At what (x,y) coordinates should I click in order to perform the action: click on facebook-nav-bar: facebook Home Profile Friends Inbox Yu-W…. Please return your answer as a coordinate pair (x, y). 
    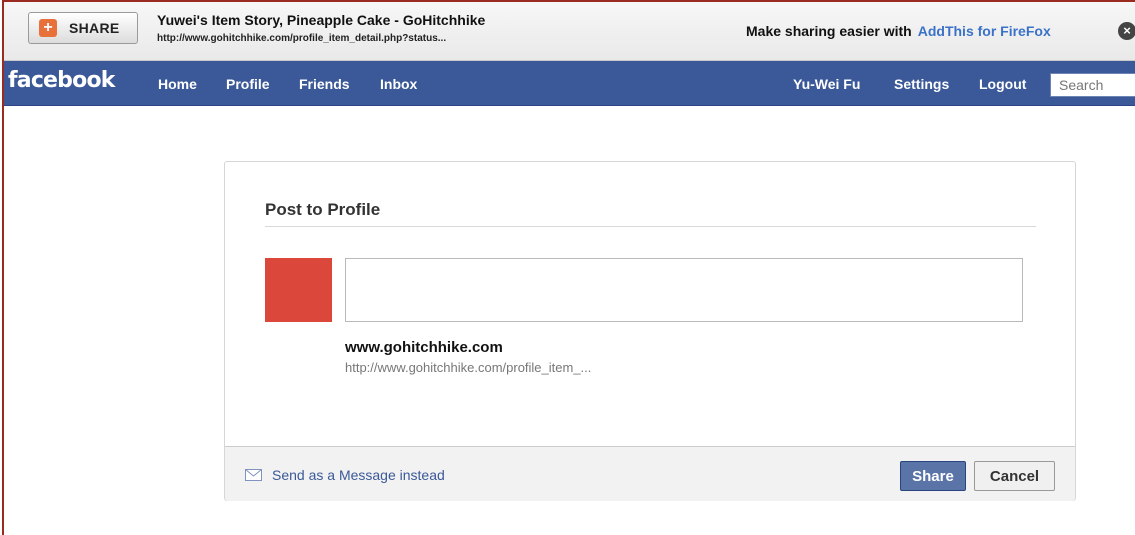
    Looking at the image, I should click on (569, 83).